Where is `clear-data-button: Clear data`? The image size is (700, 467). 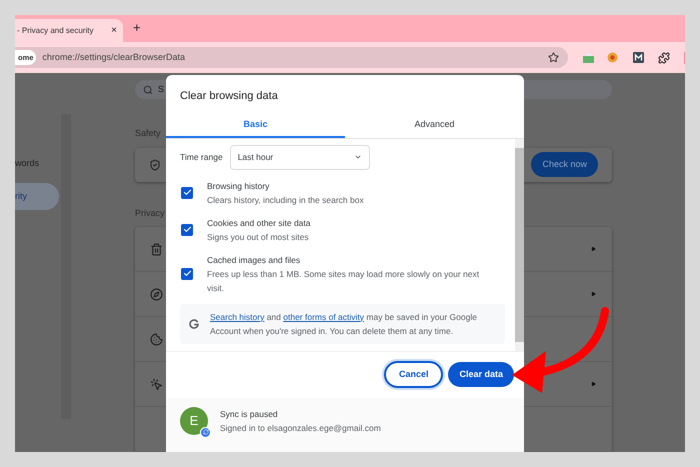
clear-data-button: Clear data is located at coordinates (481, 374).